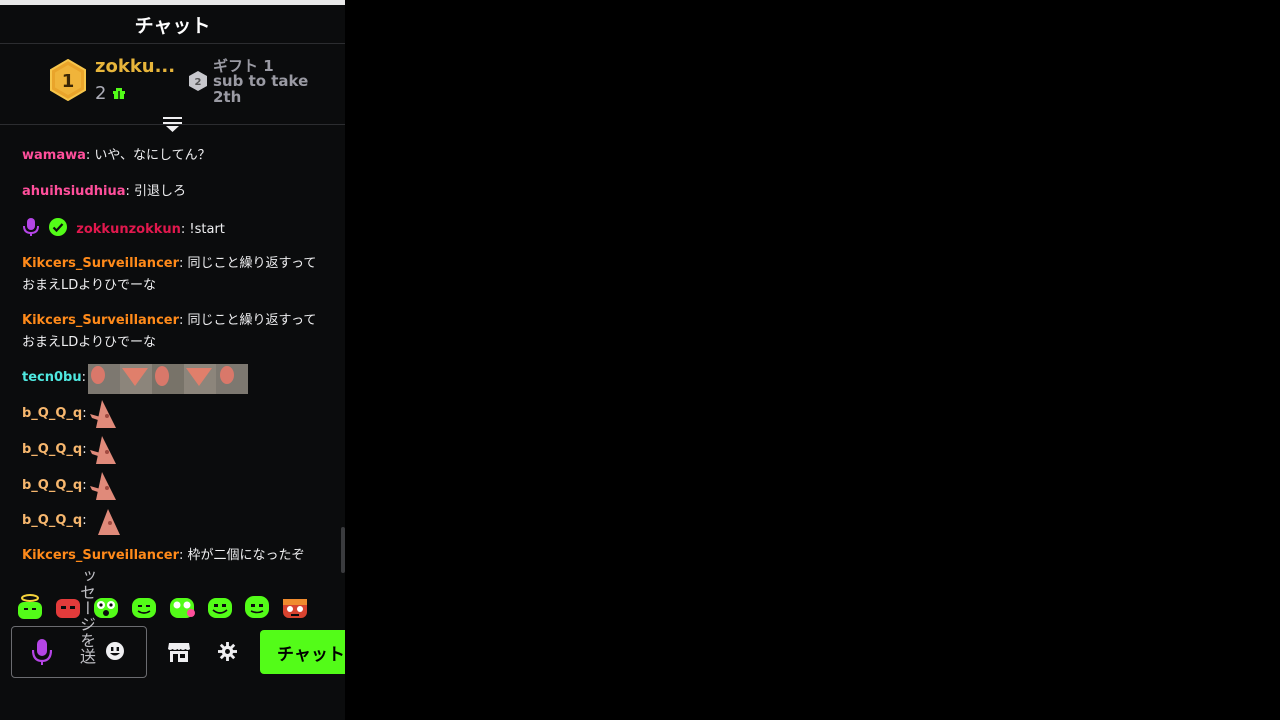  I want to click on chat-text: : !start, so click(202, 229).